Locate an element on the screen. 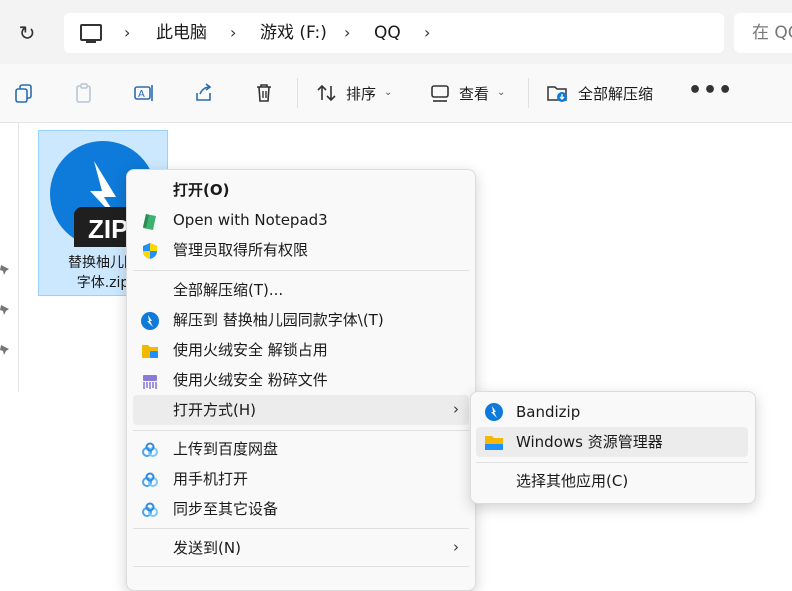  submenu-item-label: Windows 资源管理器 is located at coordinates (589, 442).